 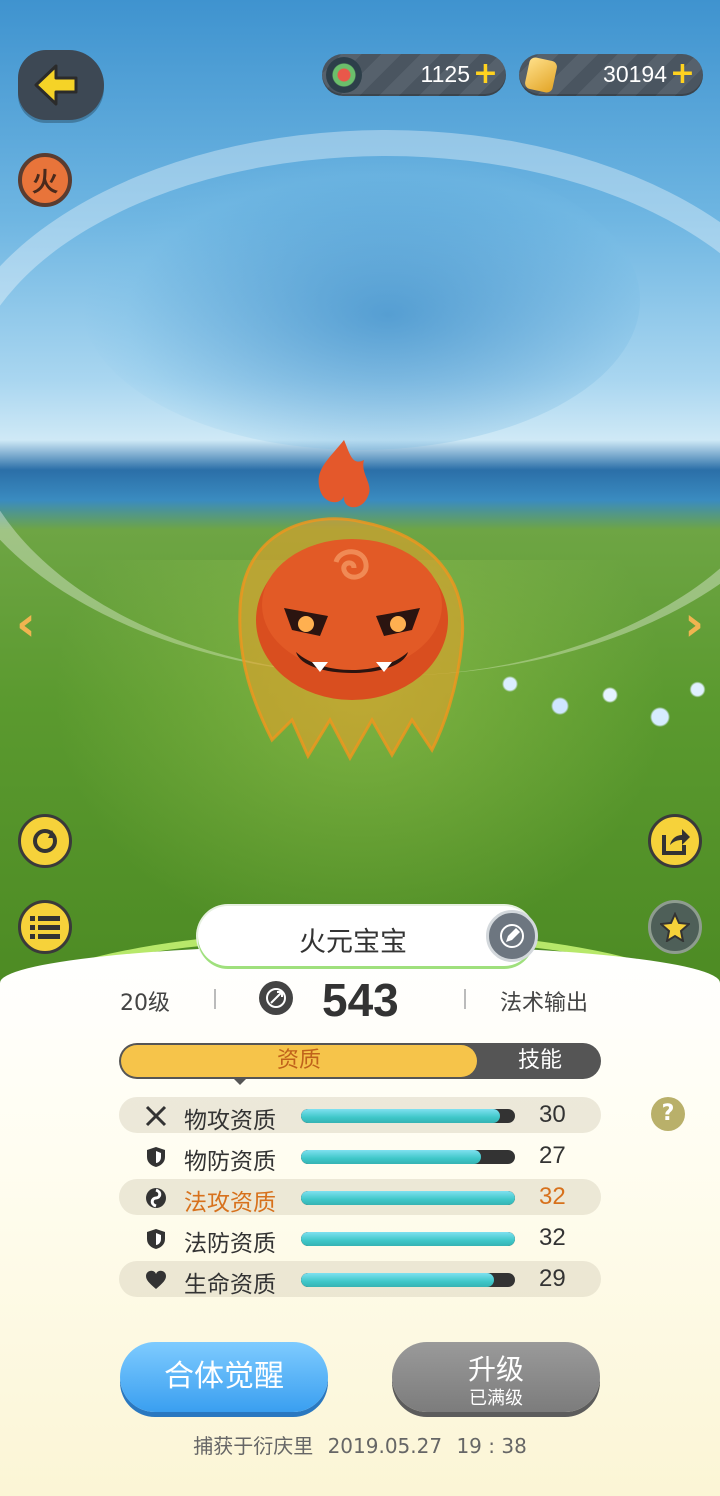 I want to click on next-pet-button: ›, so click(x=694, y=624).